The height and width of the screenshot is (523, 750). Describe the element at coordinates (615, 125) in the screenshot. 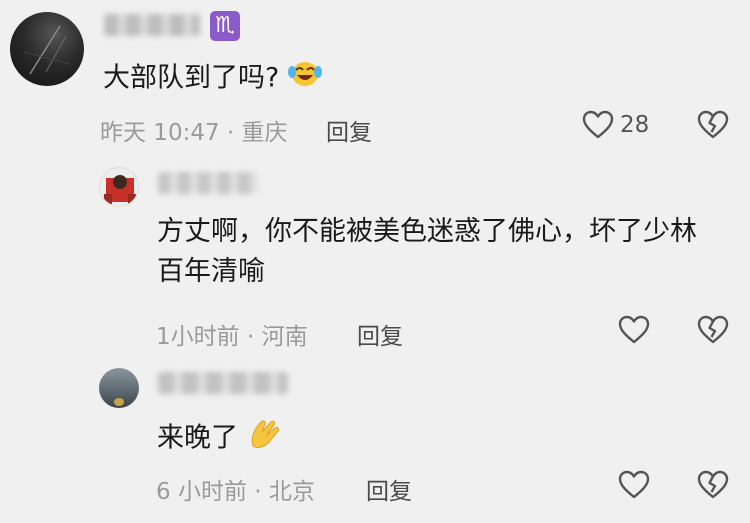

I see `like-button: 28` at that location.